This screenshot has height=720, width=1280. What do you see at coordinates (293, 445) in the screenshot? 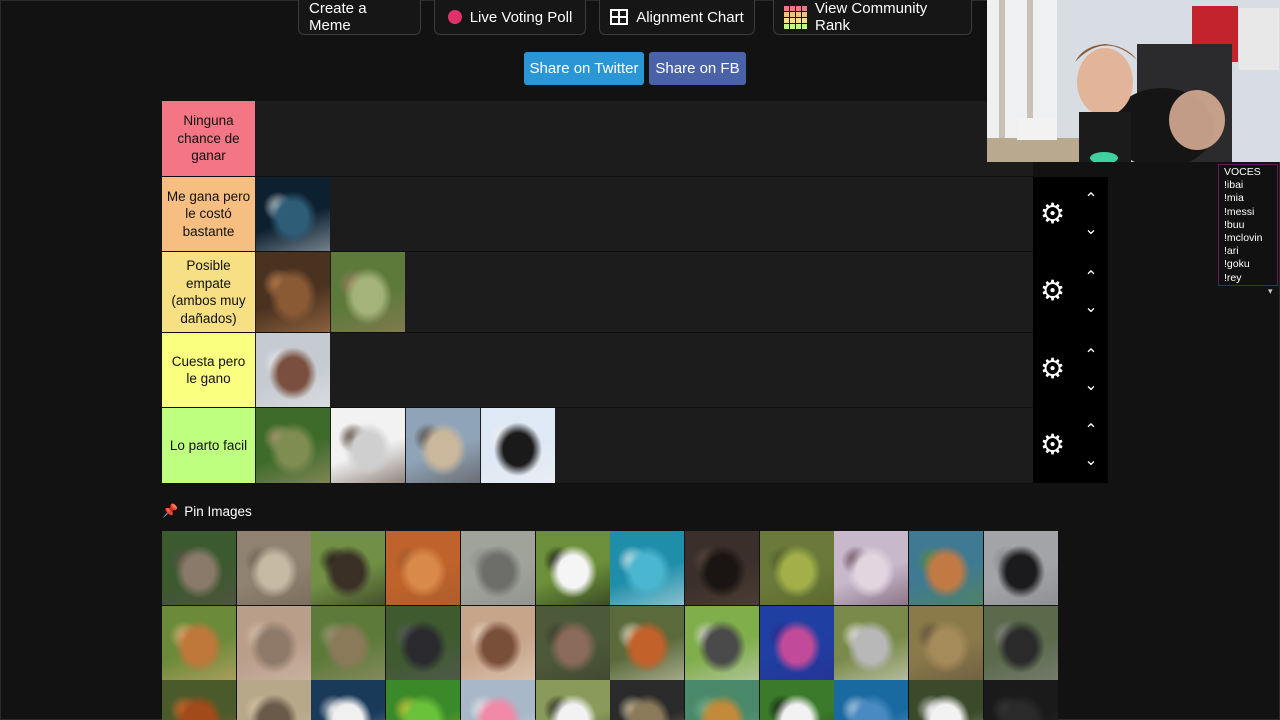
I see `animal-image-sloth` at bounding box center [293, 445].